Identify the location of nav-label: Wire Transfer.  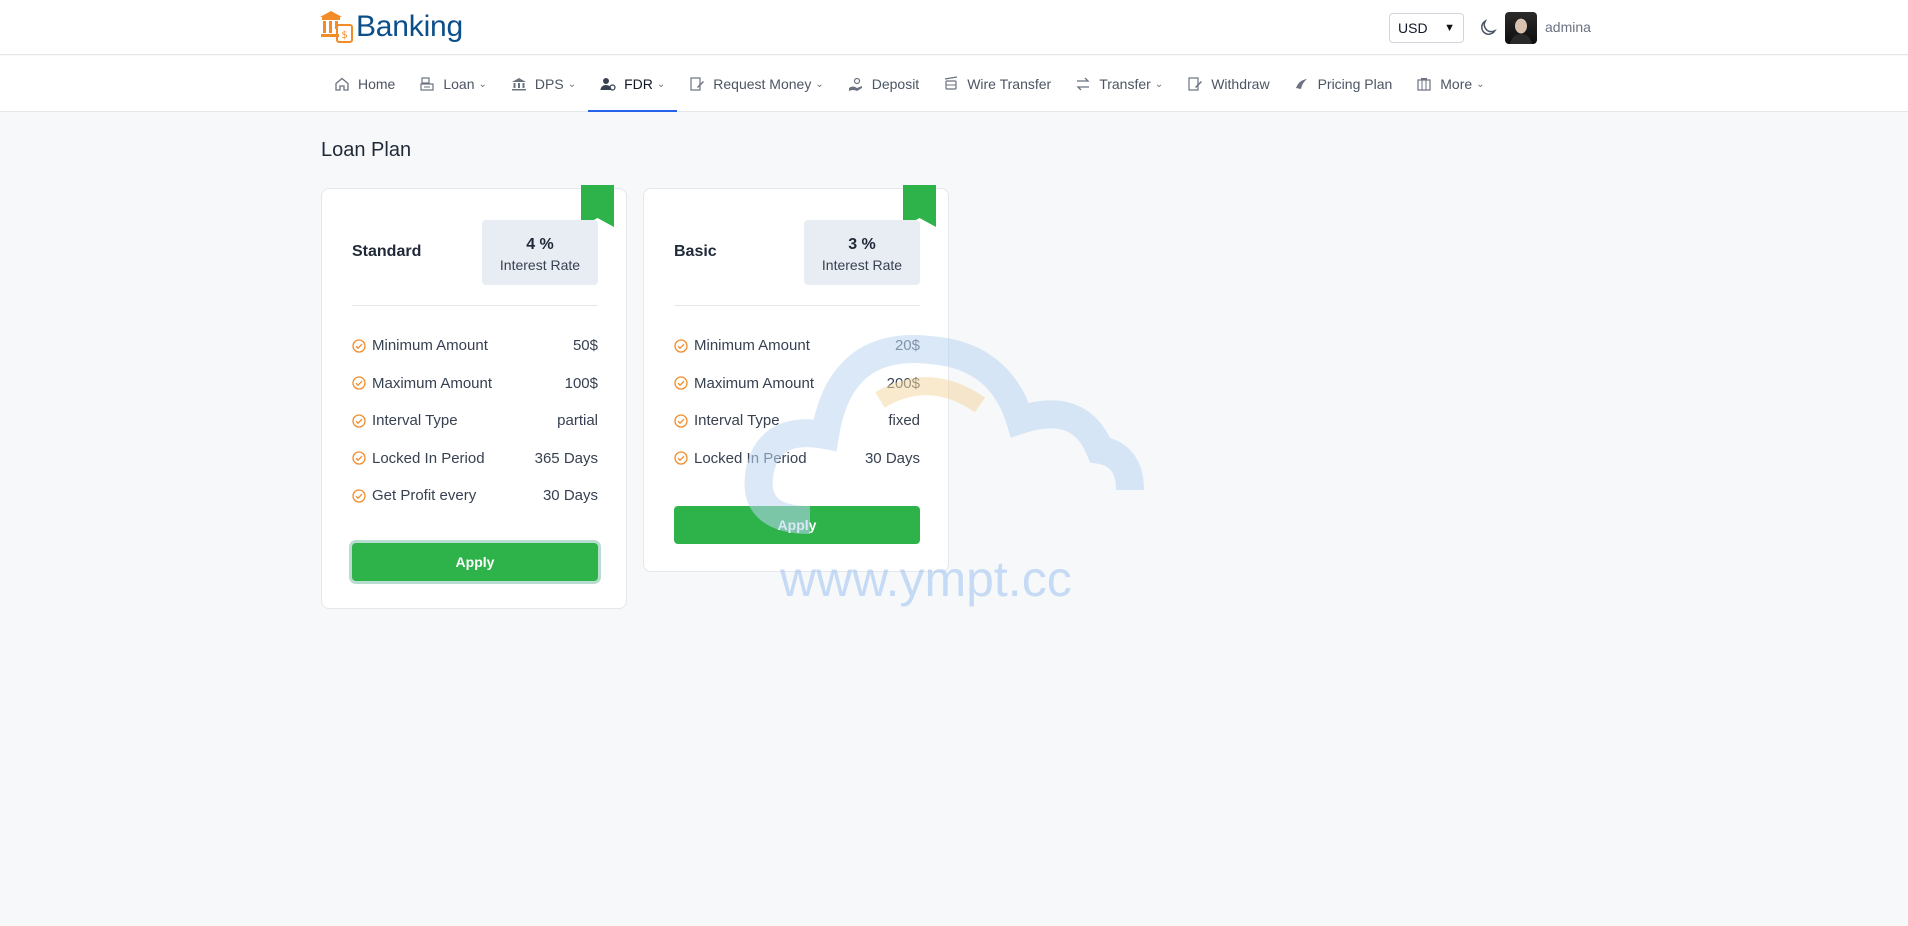
(1009, 84).